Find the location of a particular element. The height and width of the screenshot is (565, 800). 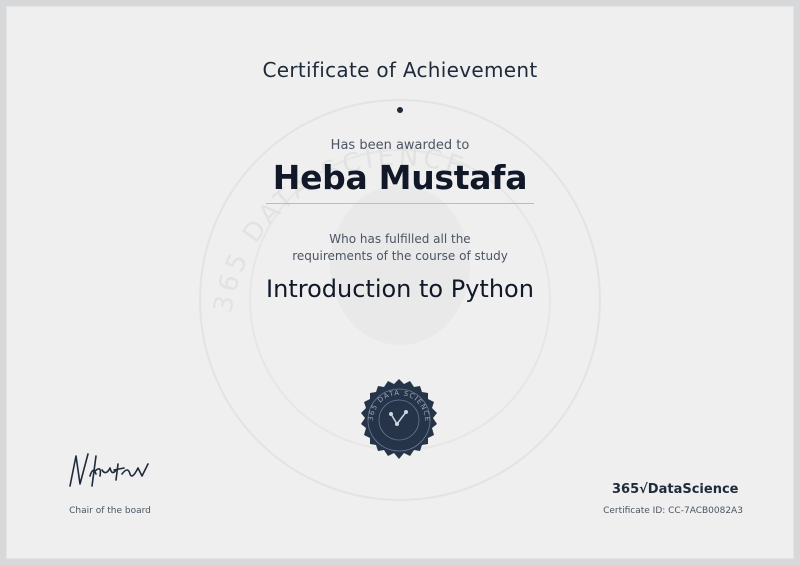

certificate-id: Certificate ID: CC-7ACB0082A3 is located at coordinates (673, 511).